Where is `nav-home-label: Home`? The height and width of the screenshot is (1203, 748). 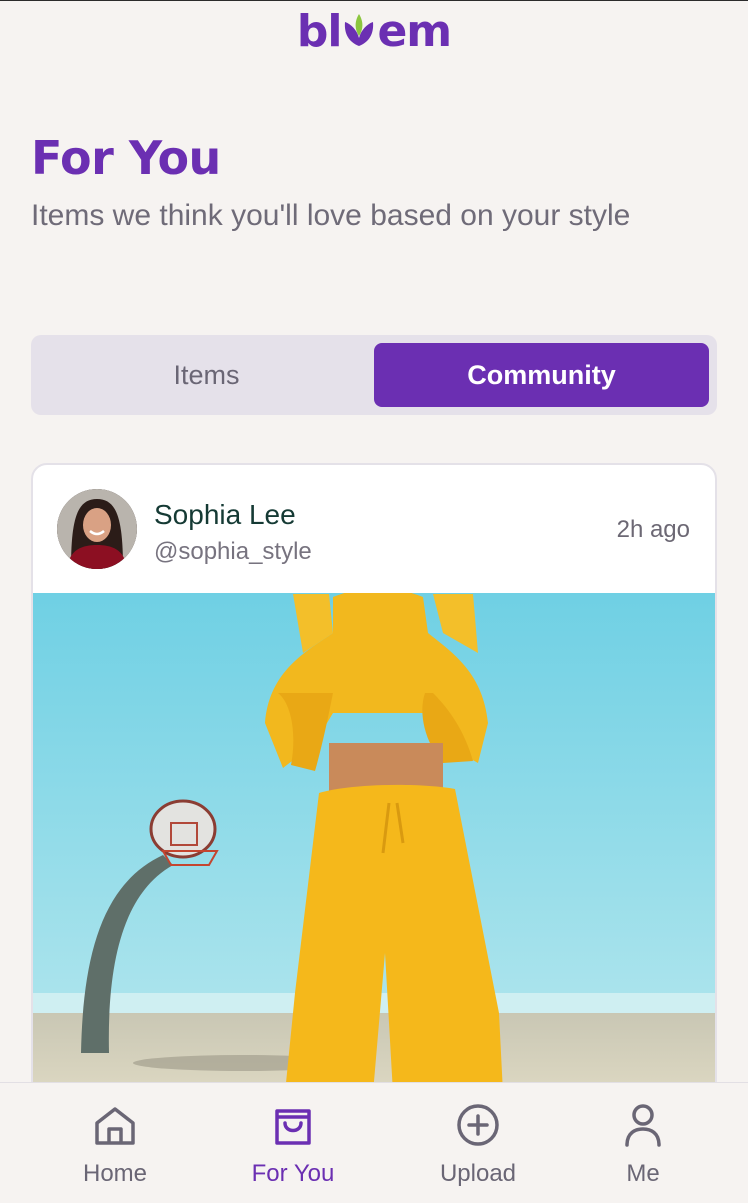
nav-home-label: Home is located at coordinates (115, 1173).